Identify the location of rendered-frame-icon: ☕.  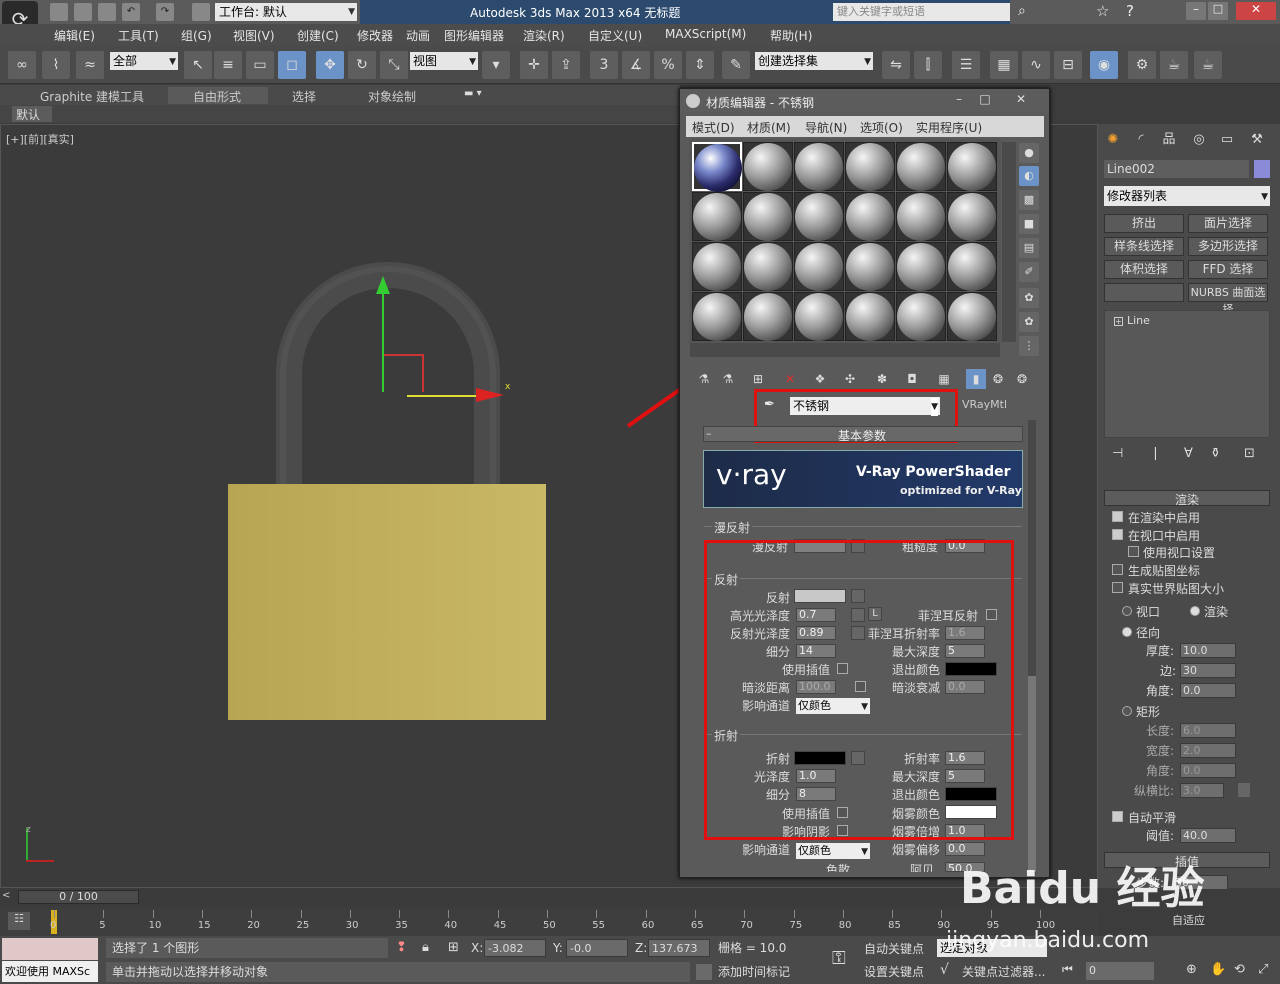
(1174, 65).